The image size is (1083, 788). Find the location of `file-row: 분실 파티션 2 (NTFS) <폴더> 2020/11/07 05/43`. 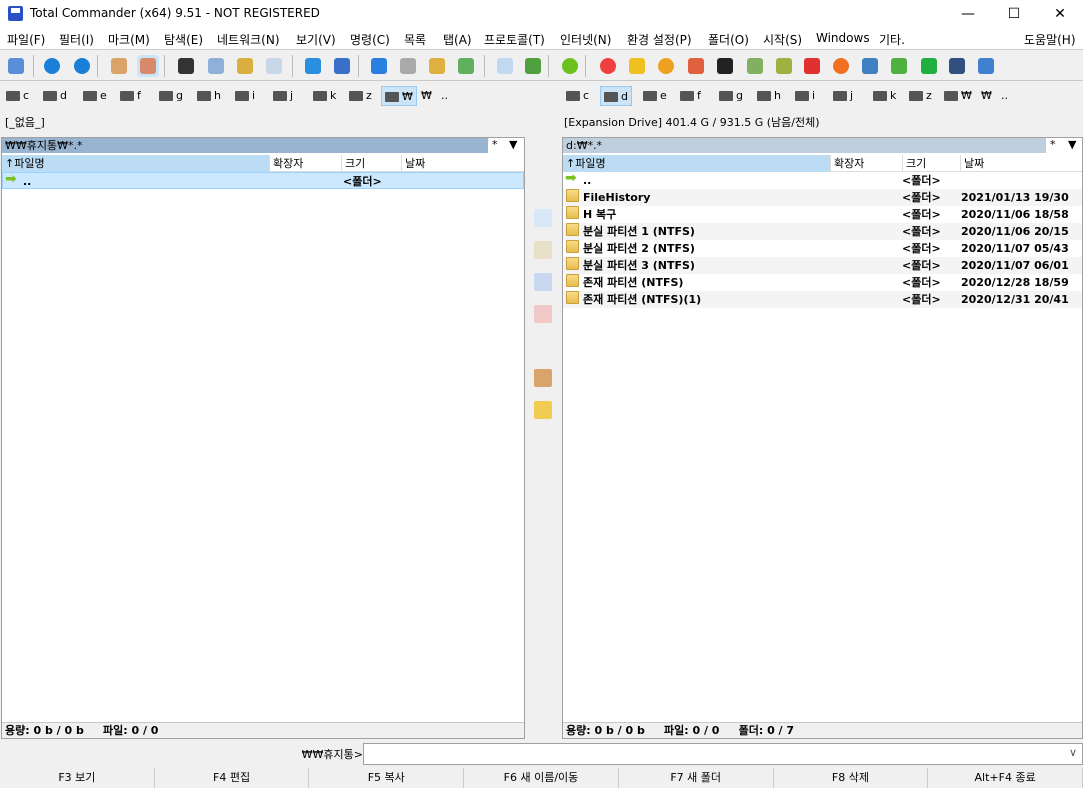

file-row: 분실 파티션 2 (NTFS) <폴더> 2020/11/07 05/43 is located at coordinates (822, 248).